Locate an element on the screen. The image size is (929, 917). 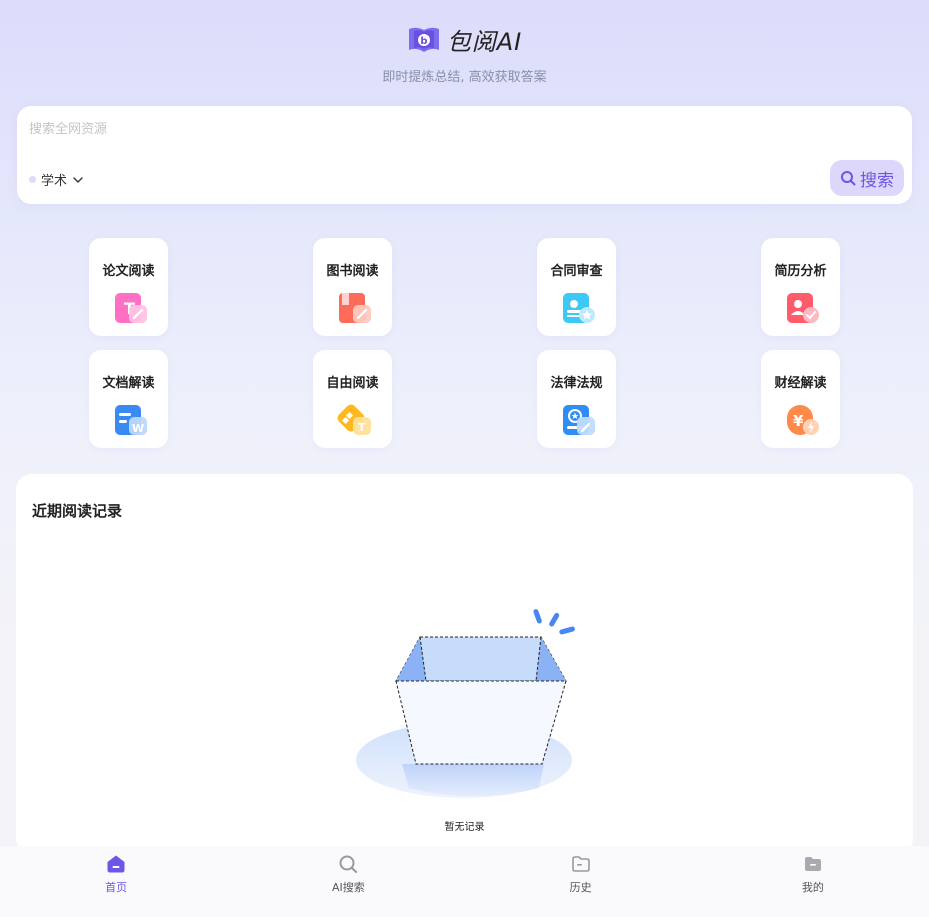
tool-contract-review: 合同审查 is located at coordinates (576, 287).